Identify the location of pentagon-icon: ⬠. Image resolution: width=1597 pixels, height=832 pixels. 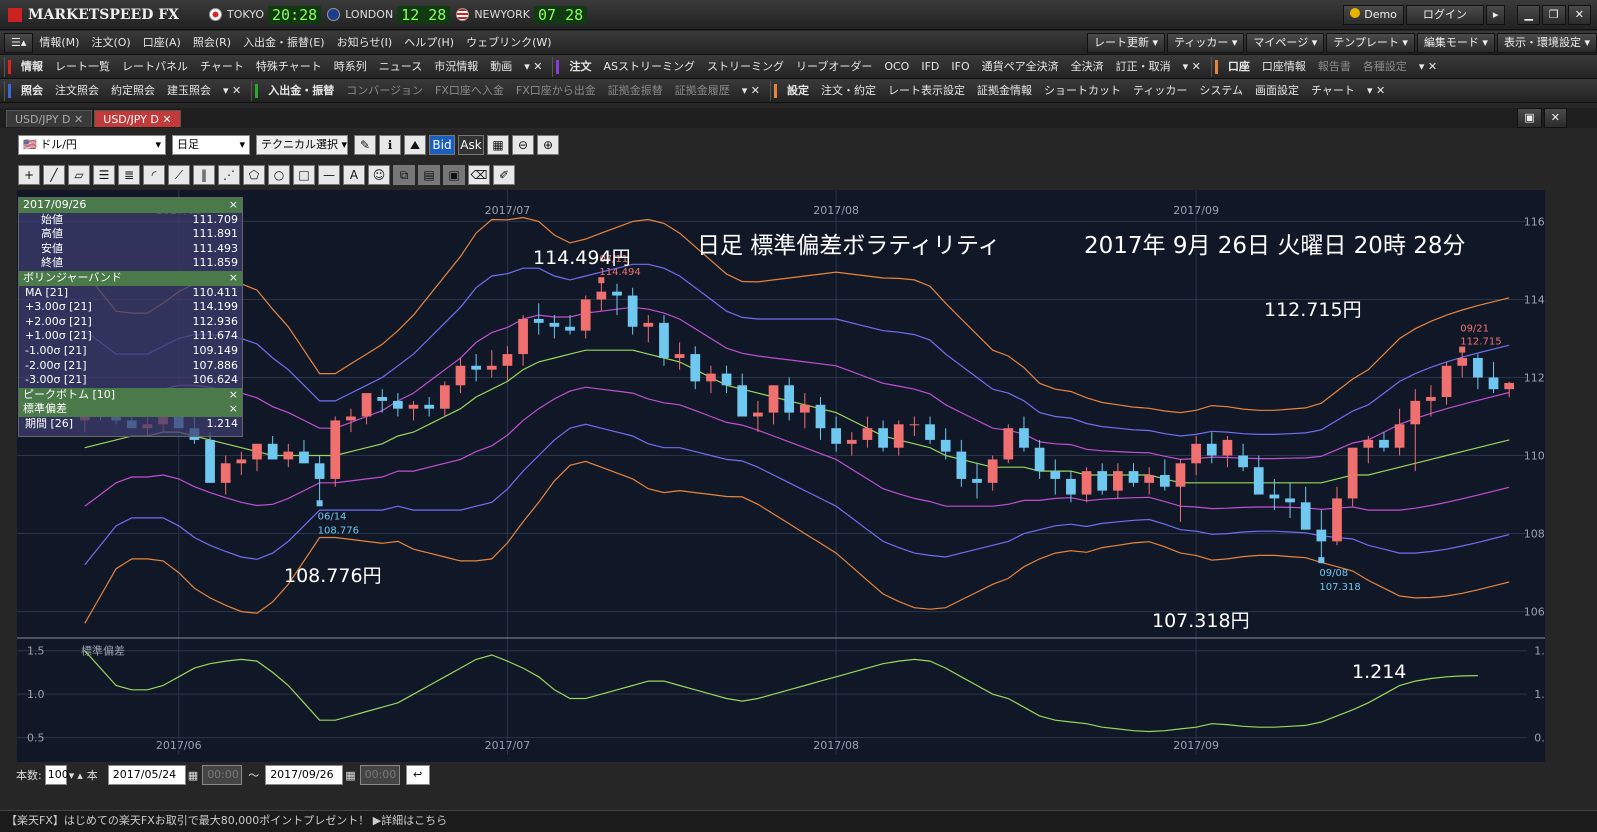
(254, 175).